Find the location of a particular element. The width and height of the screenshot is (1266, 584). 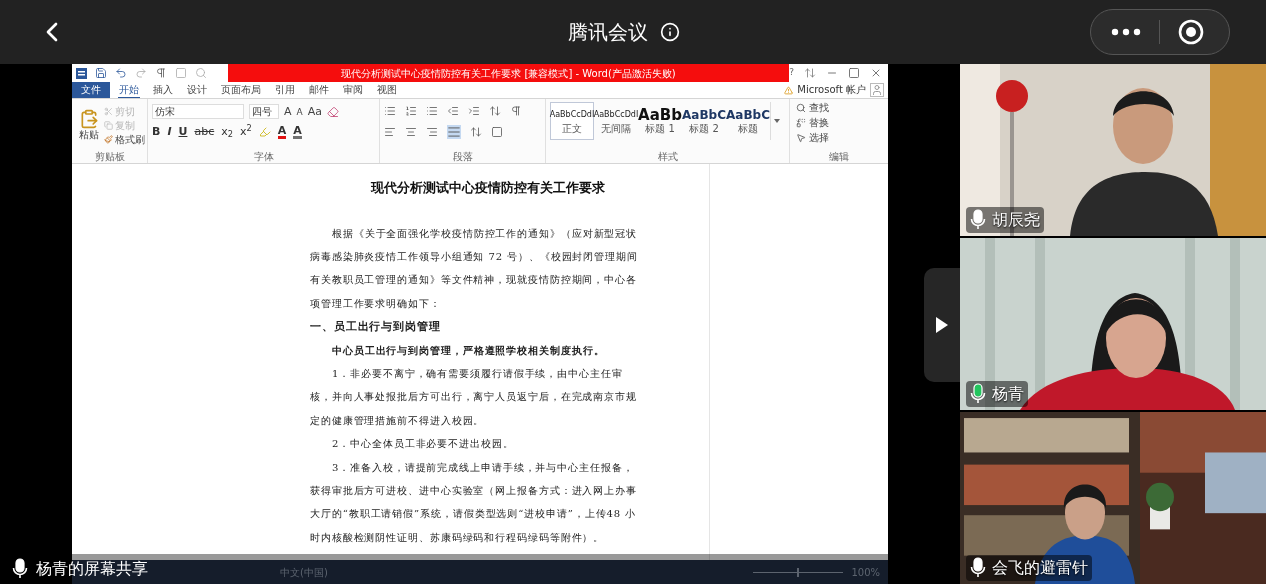

info-icon is located at coordinates (670, 32).